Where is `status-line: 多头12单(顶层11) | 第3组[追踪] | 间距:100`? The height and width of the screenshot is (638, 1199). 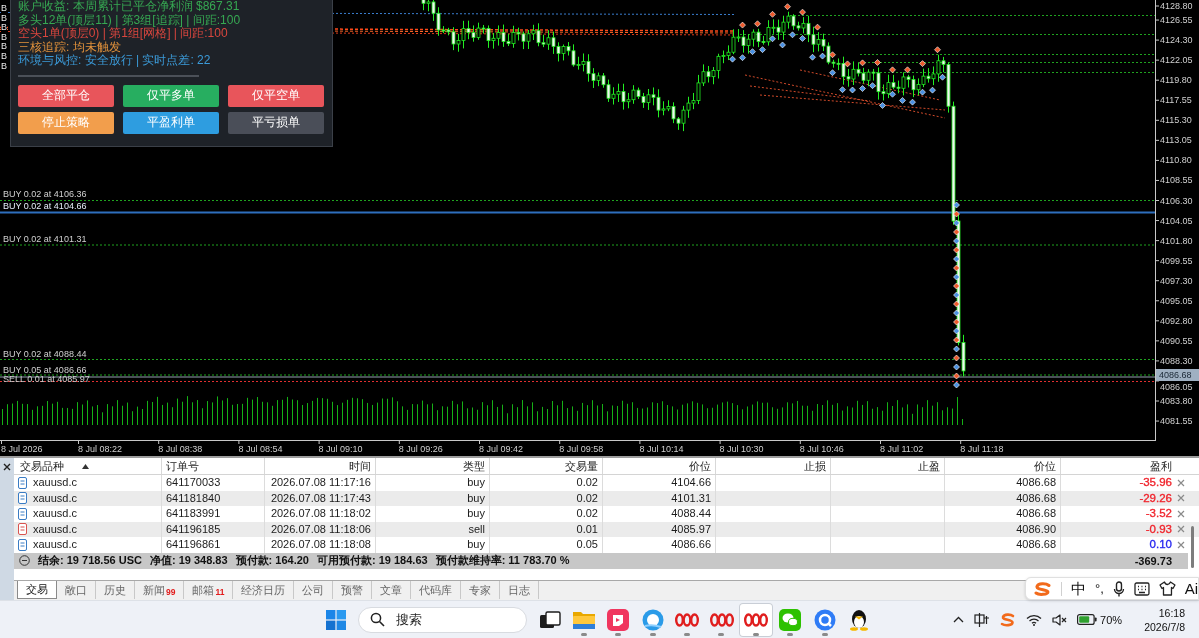
status-line: 多头12单(顶层11) | 第3组[追踪] | 间距:100 is located at coordinates (130, 20).